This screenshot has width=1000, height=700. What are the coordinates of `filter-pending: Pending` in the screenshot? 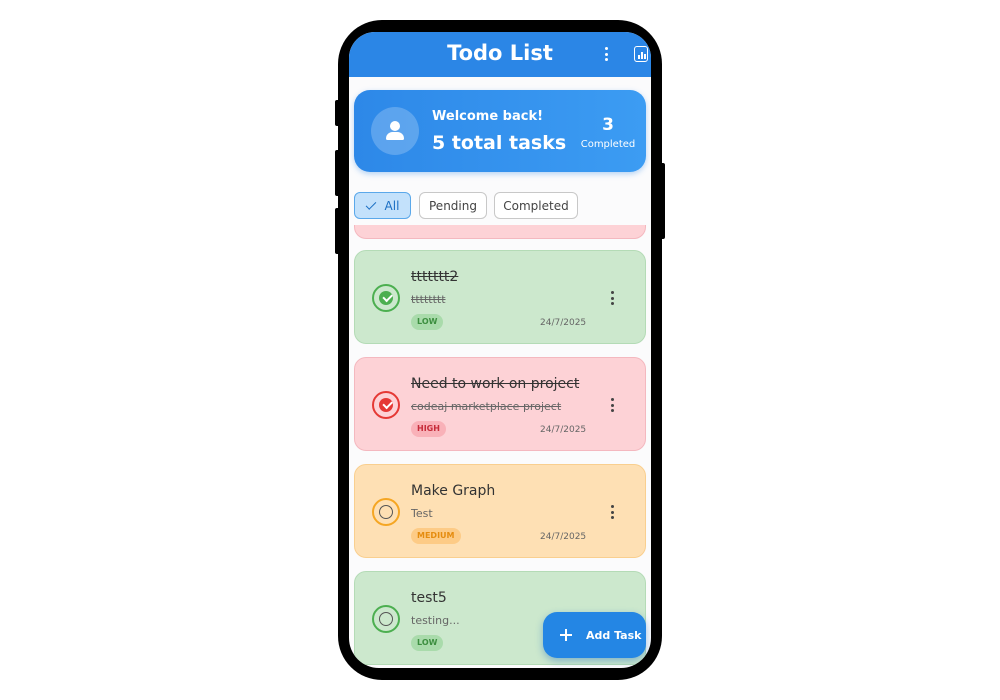 It's located at (453, 205).